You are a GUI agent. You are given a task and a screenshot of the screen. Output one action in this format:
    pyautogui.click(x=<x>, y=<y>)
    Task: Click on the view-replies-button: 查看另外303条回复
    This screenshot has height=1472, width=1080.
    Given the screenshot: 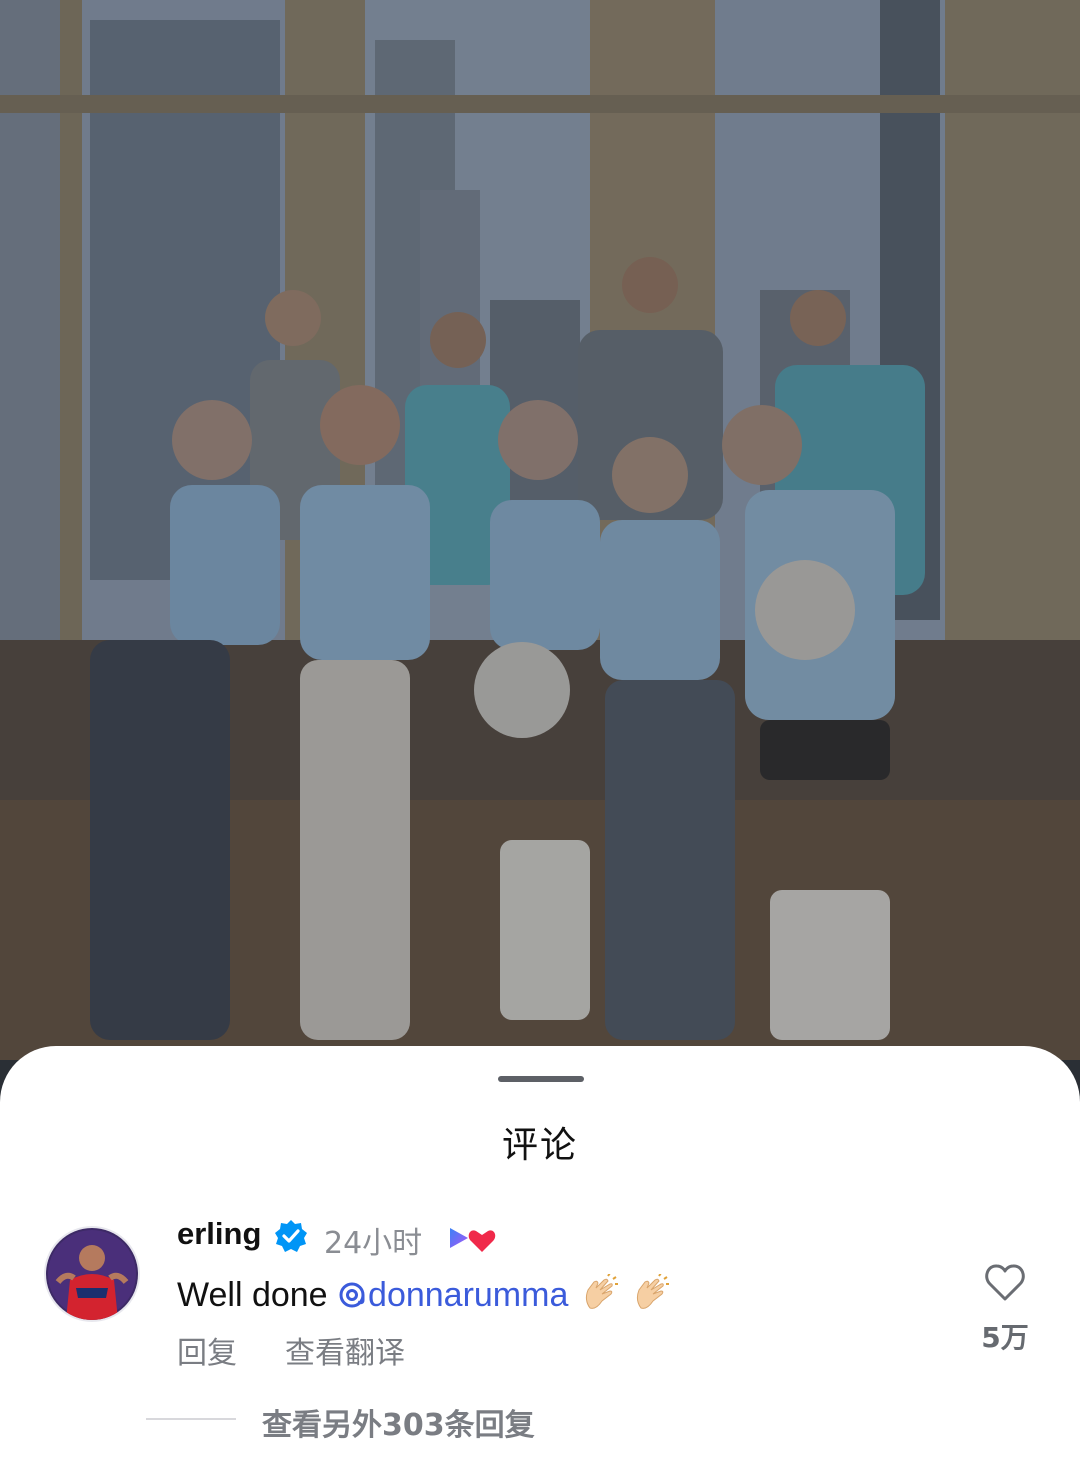 What is the action you would take?
    pyautogui.click(x=398, y=1422)
    